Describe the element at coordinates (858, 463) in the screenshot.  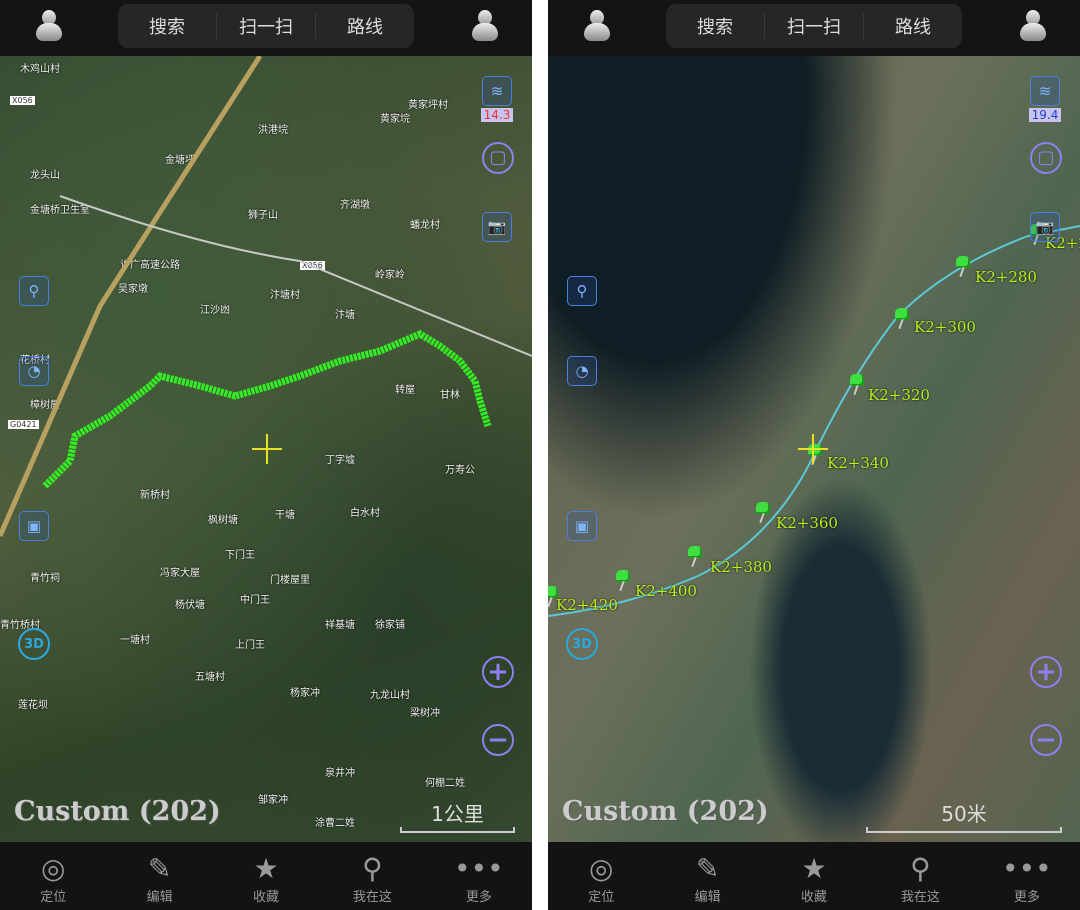
I see `station-label: K2+340` at that location.